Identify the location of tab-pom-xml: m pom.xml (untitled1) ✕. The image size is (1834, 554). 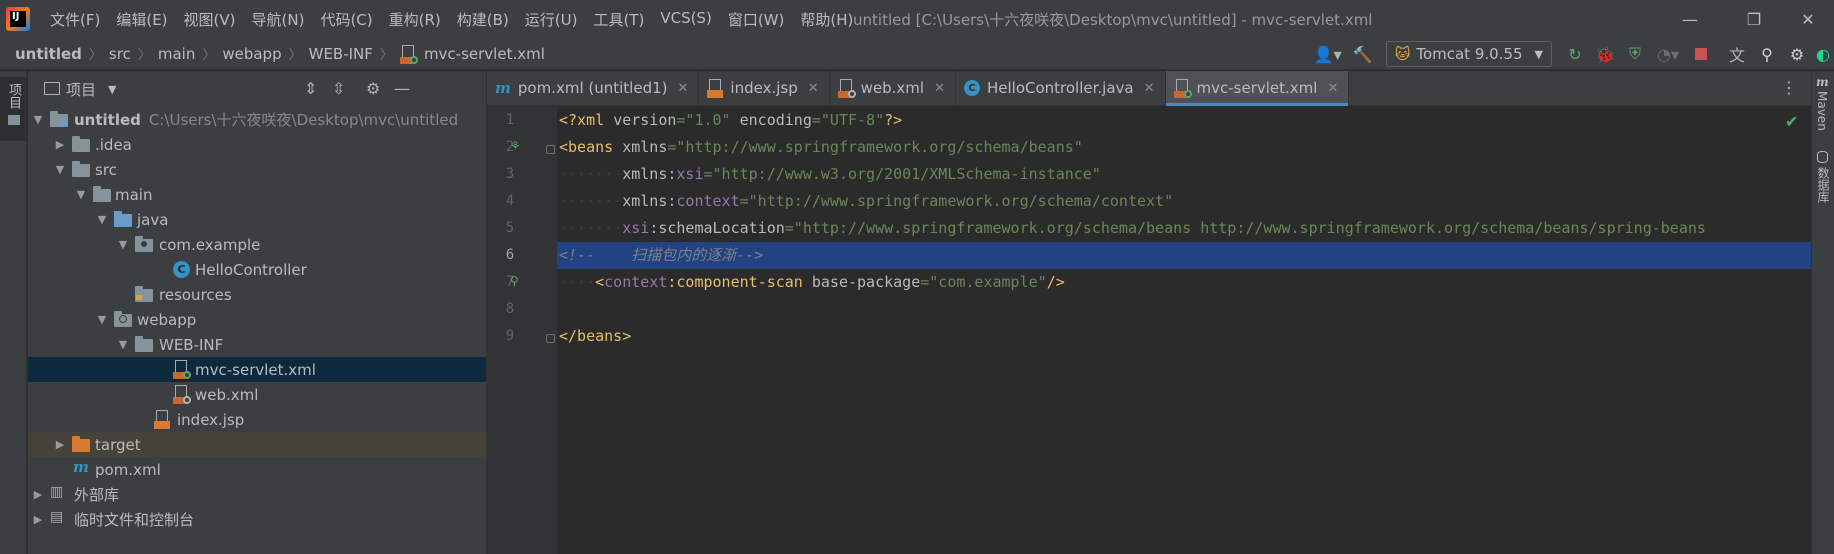
(593, 88).